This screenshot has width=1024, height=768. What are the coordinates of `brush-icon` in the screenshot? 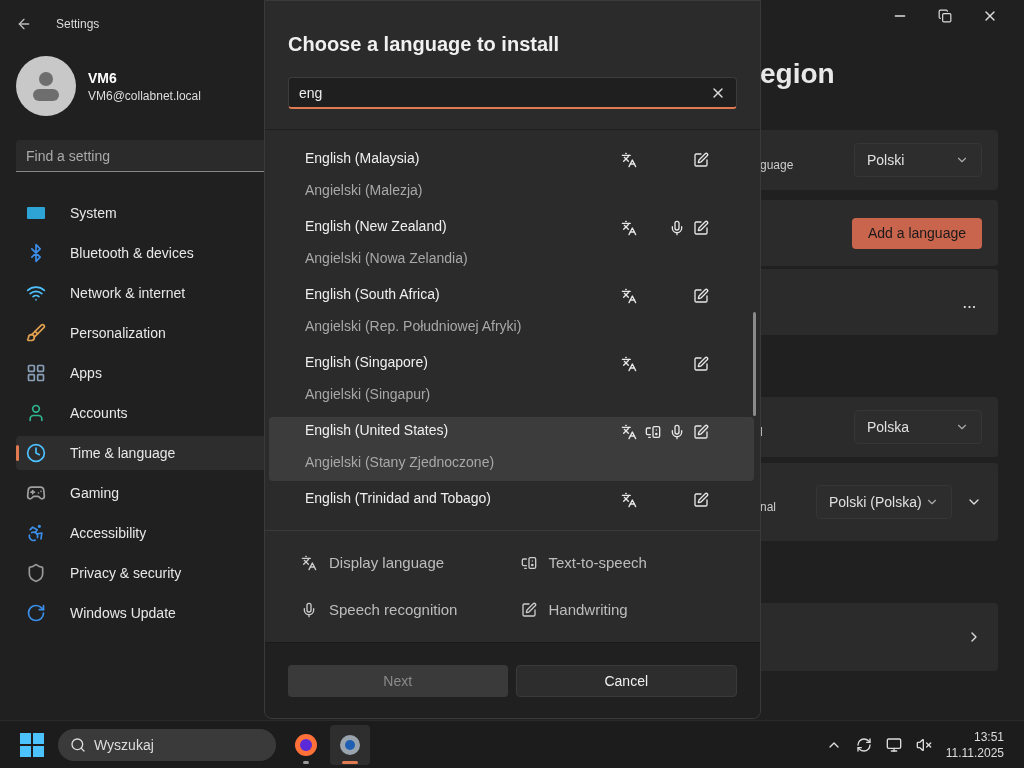 It's located at (36, 333).